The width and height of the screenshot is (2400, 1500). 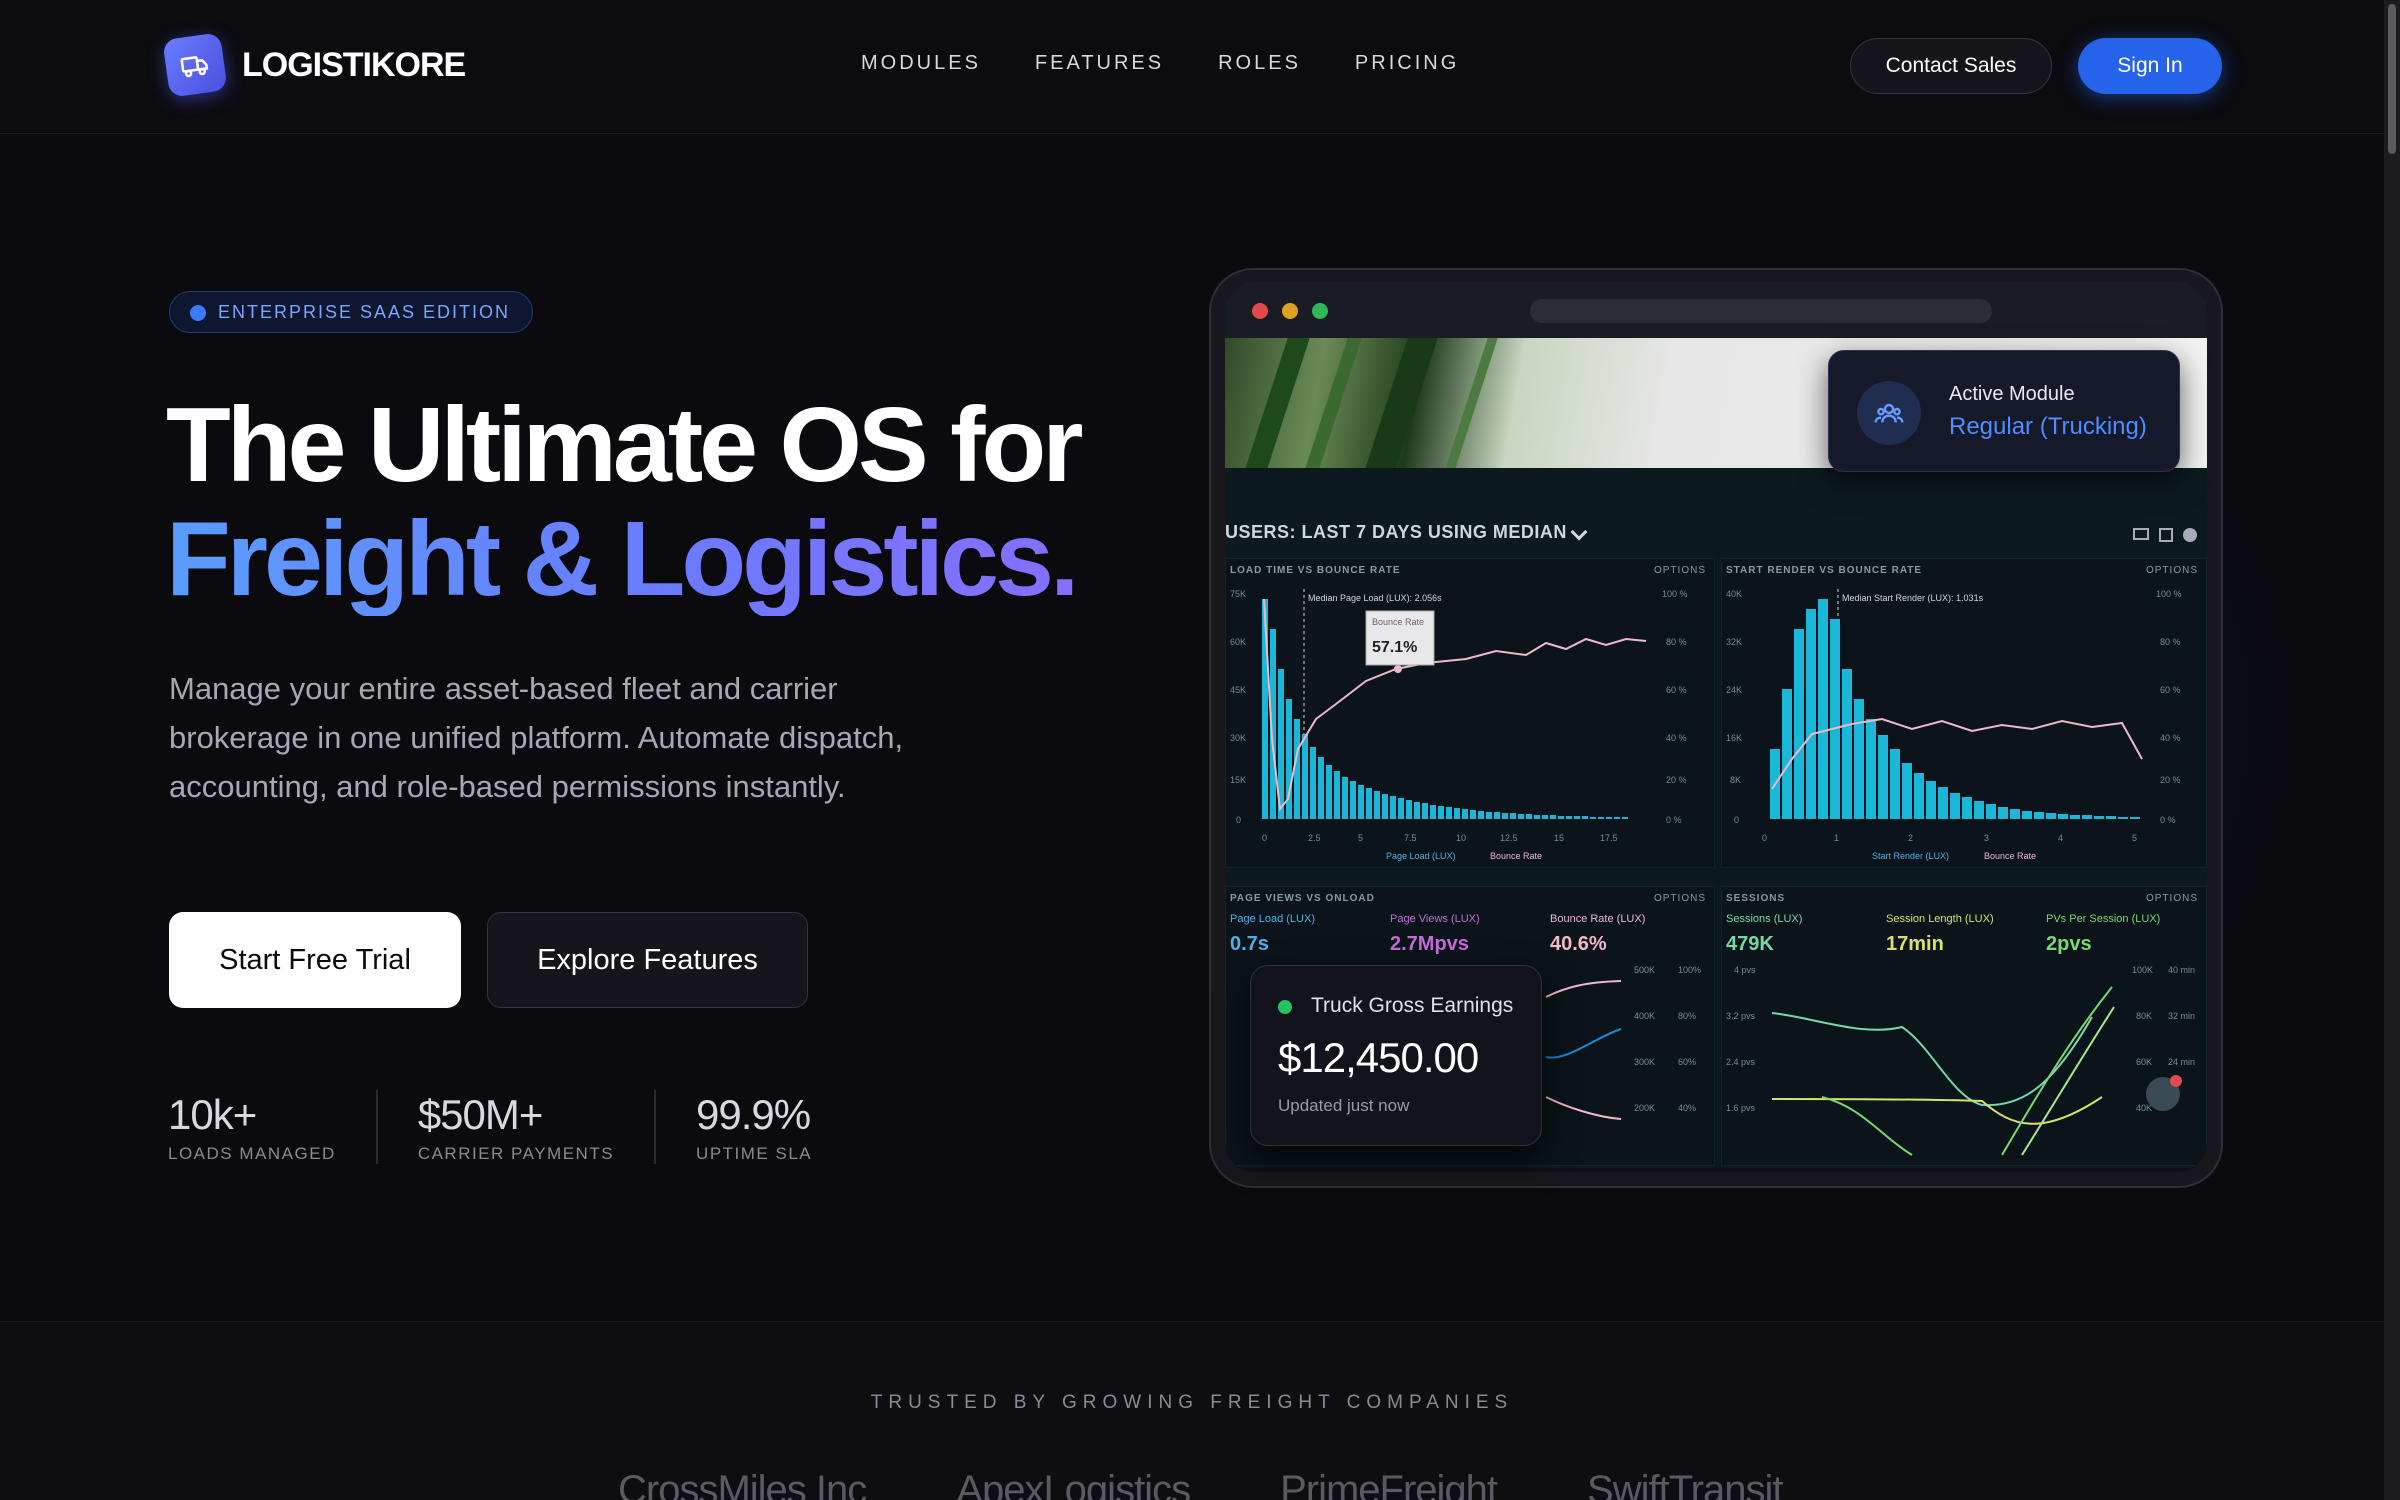 I want to click on y-tick-right: 60%, so click(x=1687, y=1062).